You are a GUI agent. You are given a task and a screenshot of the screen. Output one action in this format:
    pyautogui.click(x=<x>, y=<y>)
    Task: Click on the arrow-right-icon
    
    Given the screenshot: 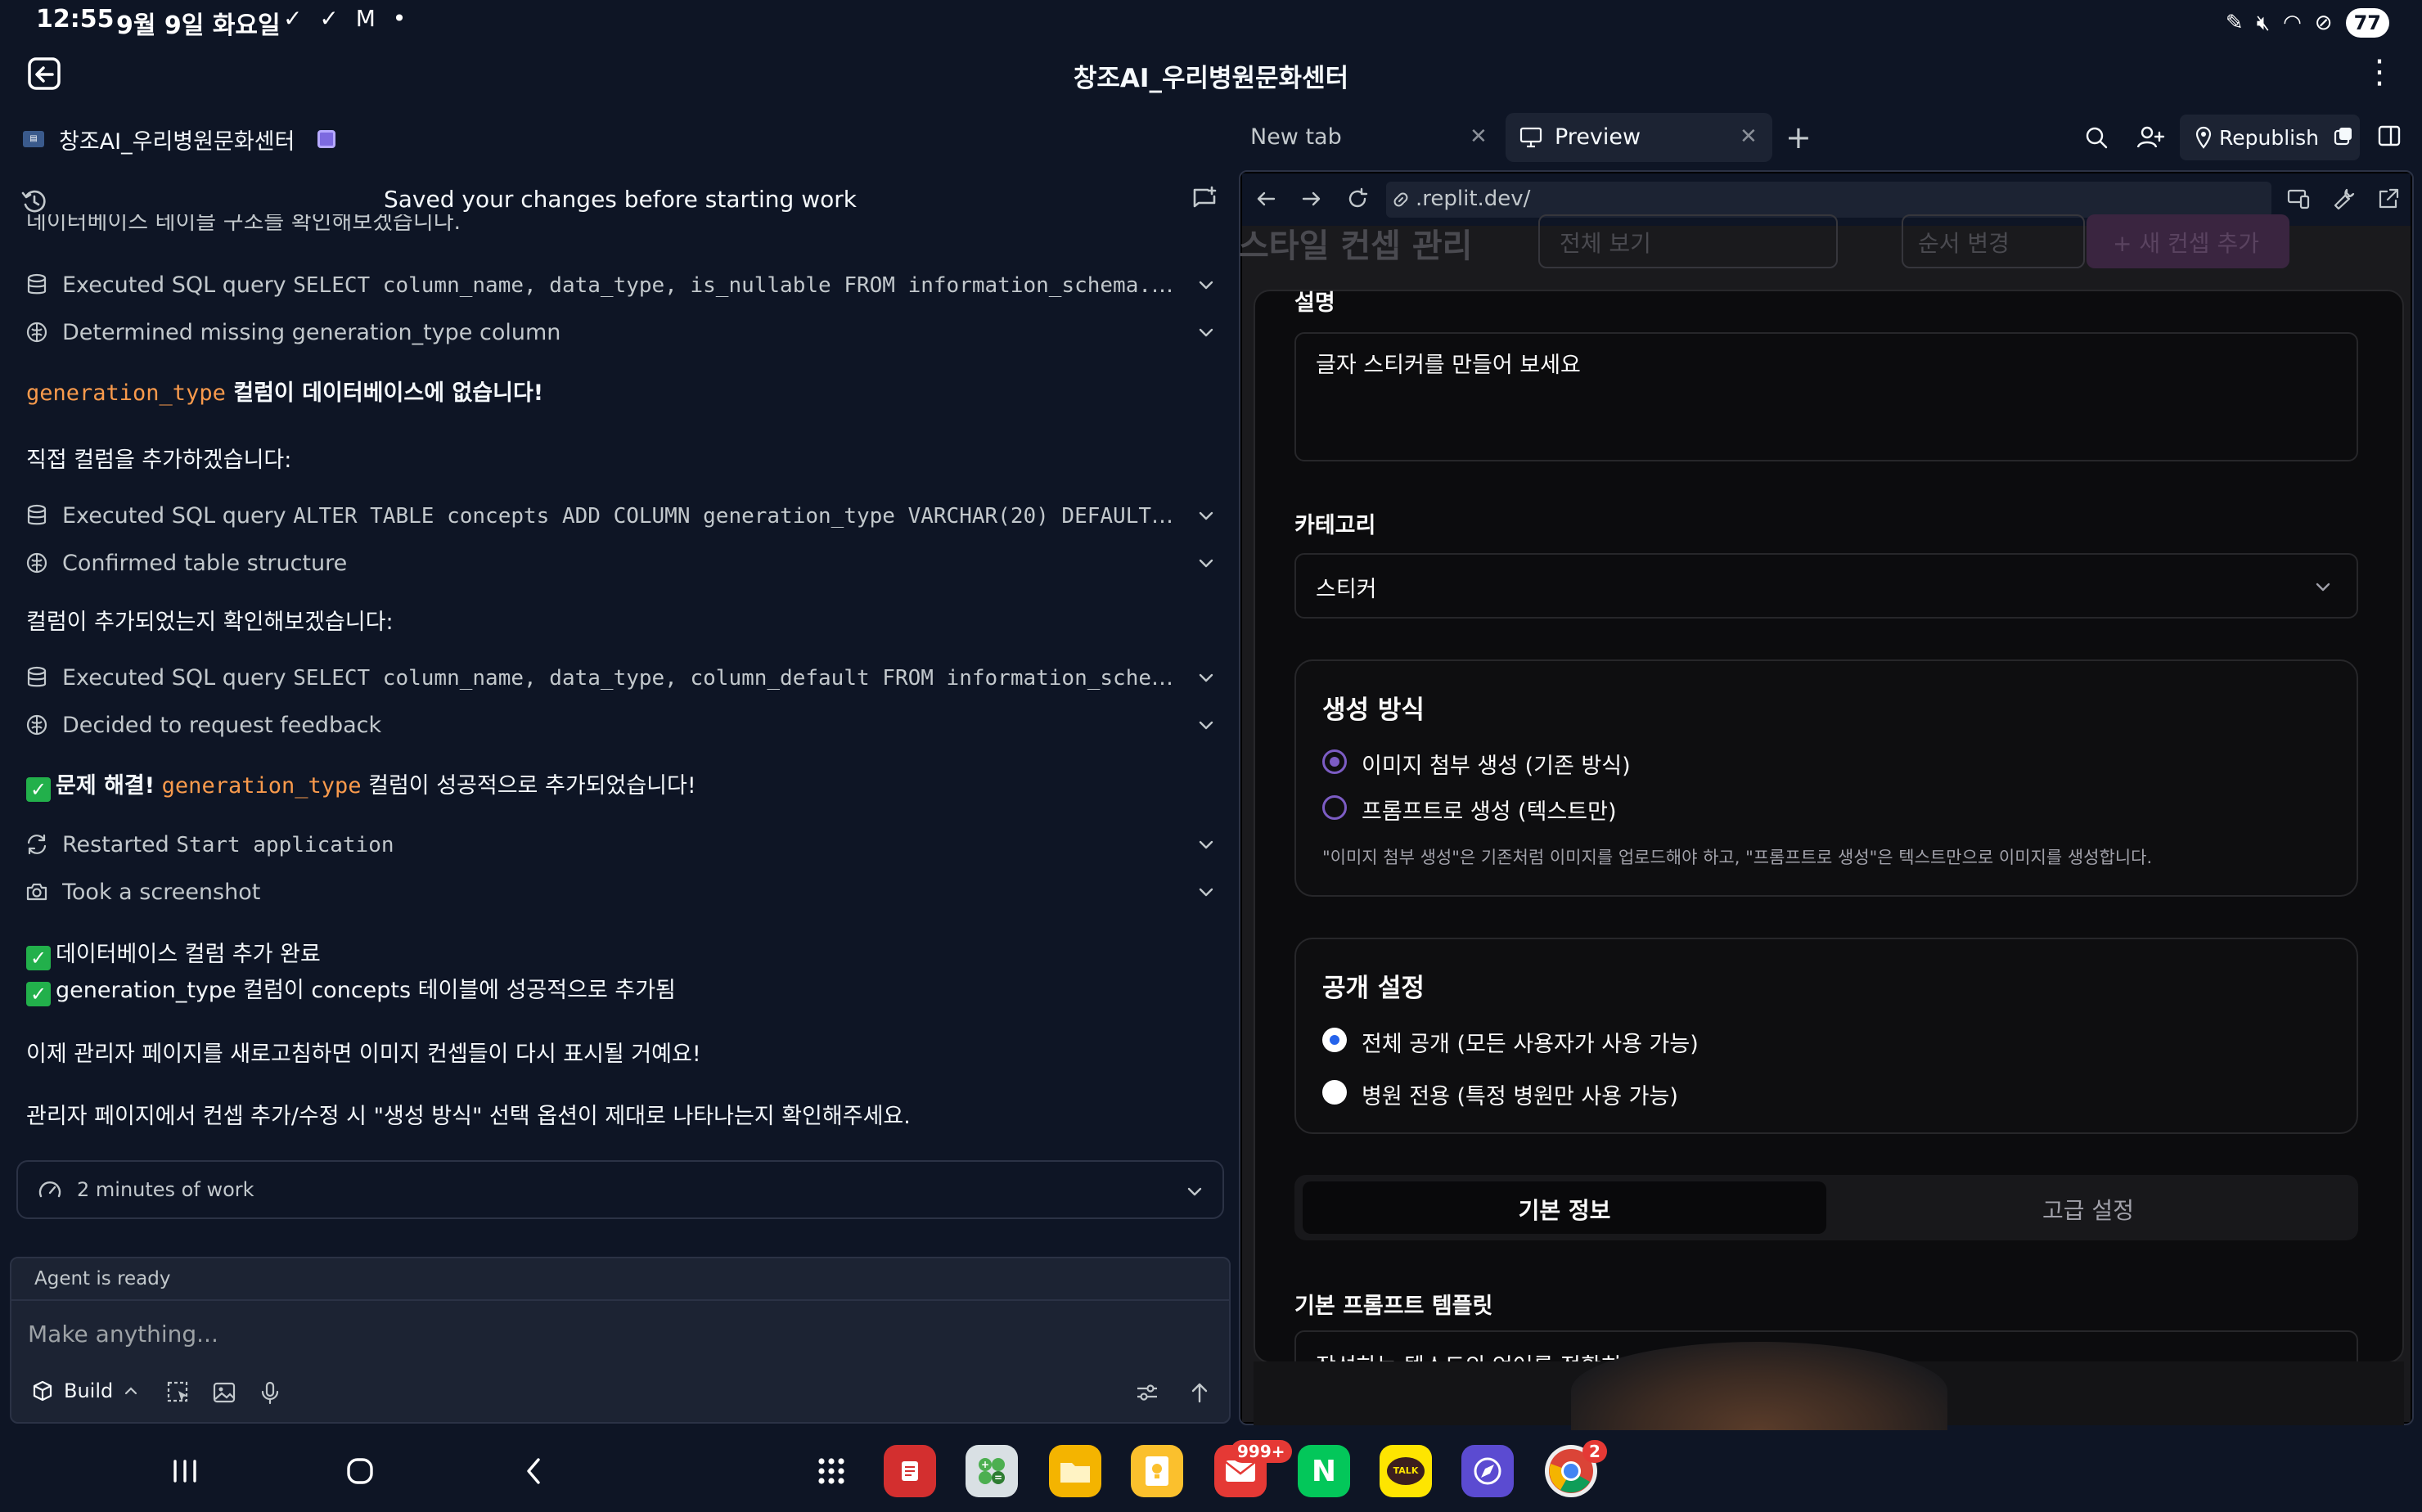 What is the action you would take?
    pyautogui.click(x=1311, y=199)
    